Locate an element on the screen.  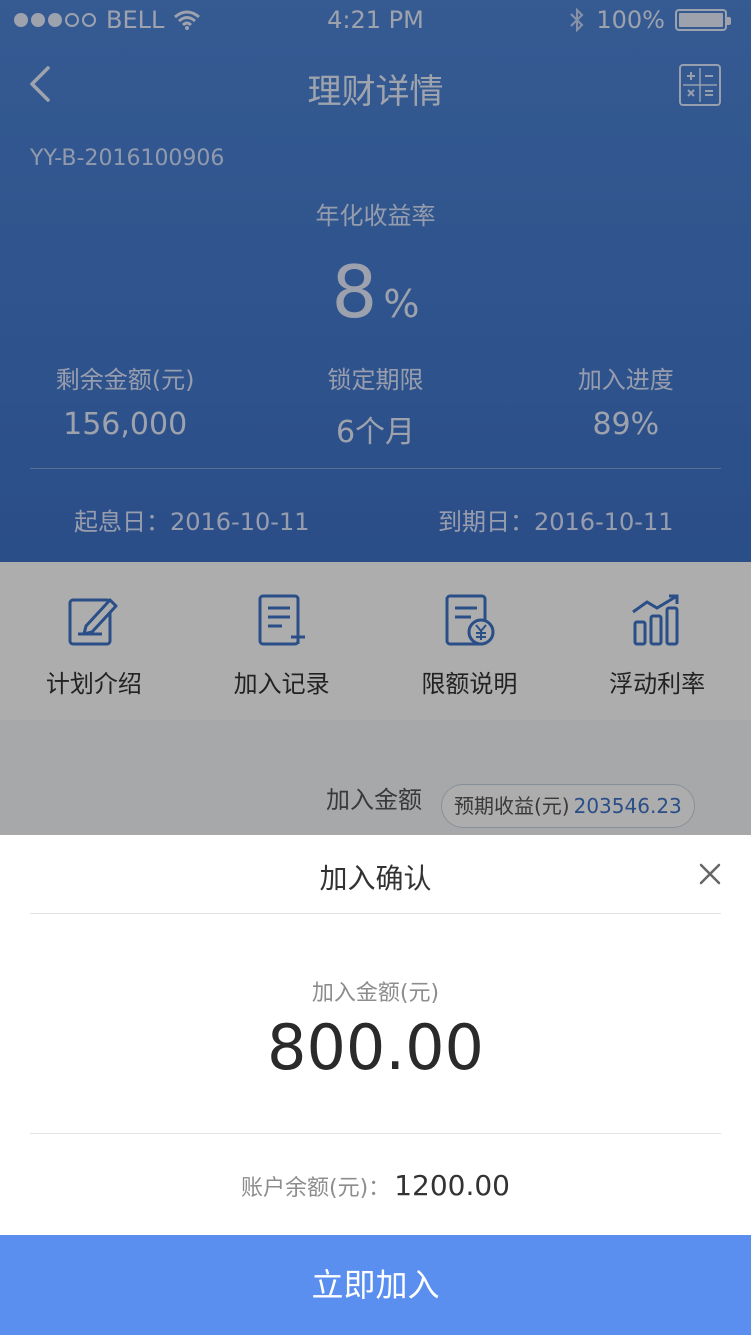
account-balance: 账户余额(元)： 1200.00 is located at coordinates (375, 1185).